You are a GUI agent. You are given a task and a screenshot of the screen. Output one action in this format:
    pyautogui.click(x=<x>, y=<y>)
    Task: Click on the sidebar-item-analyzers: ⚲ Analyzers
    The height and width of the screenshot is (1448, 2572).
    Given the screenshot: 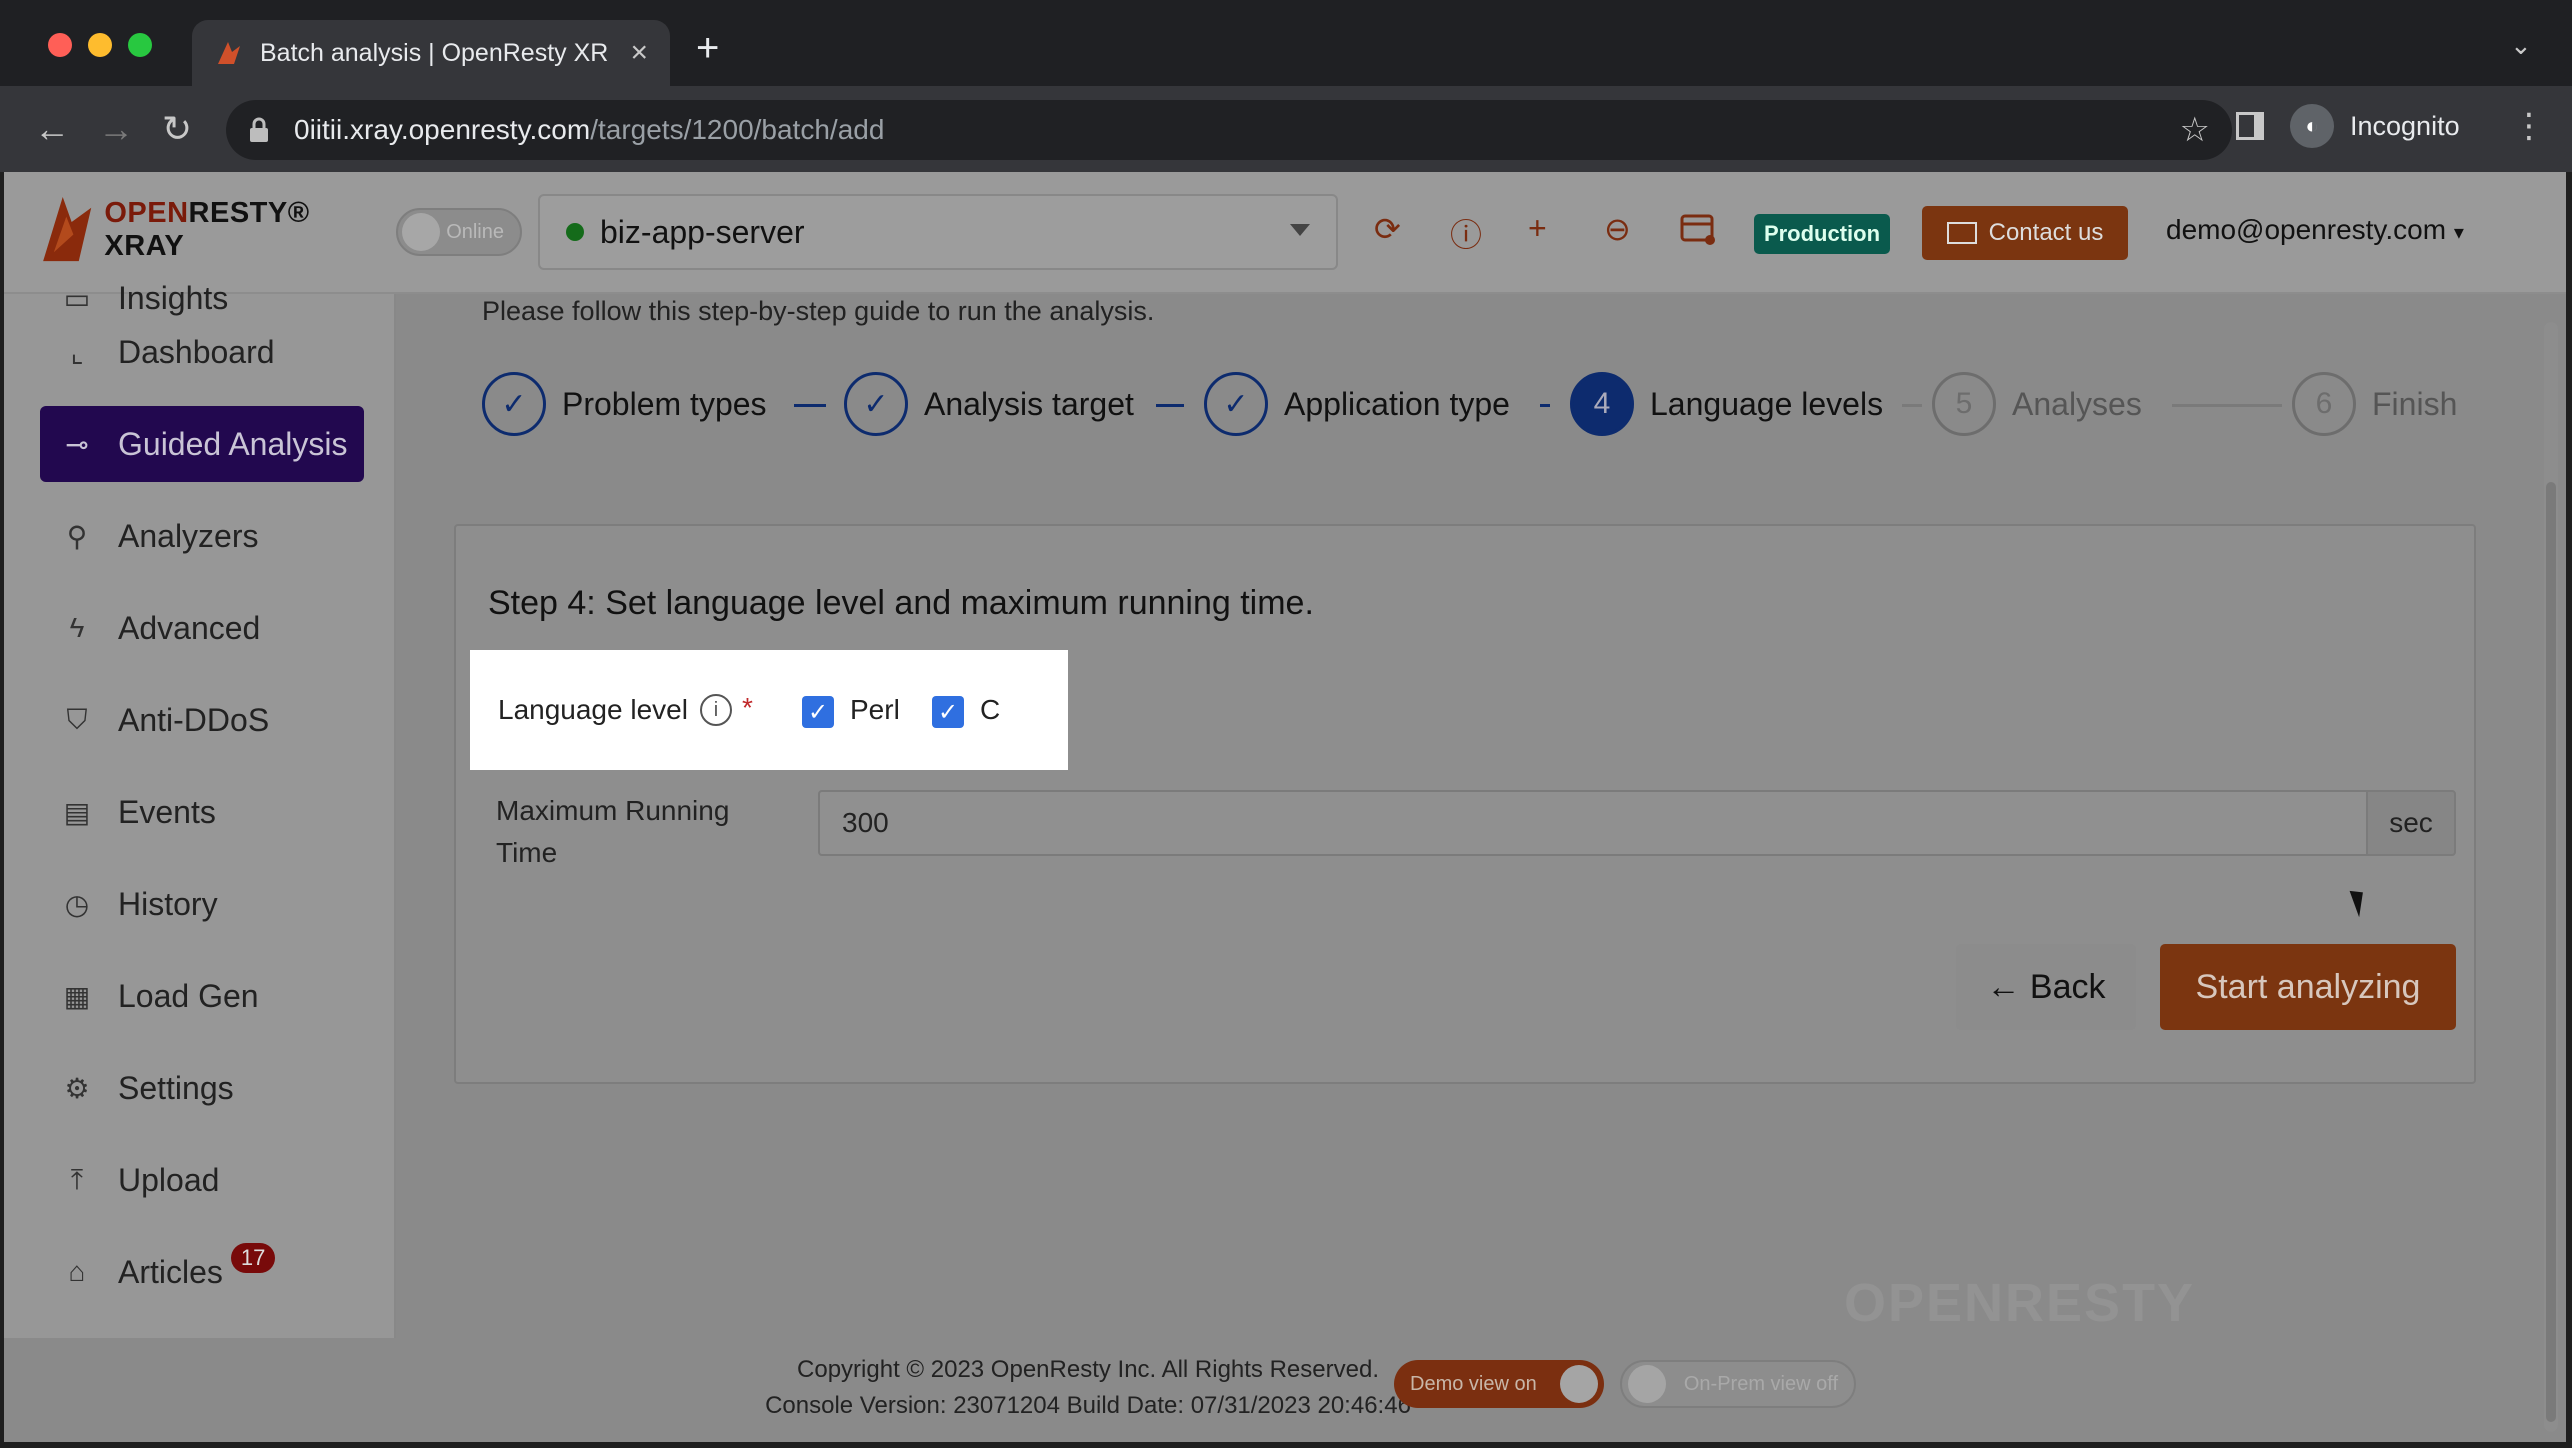 What is the action you would take?
    pyautogui.click(x=202, y=536)
    